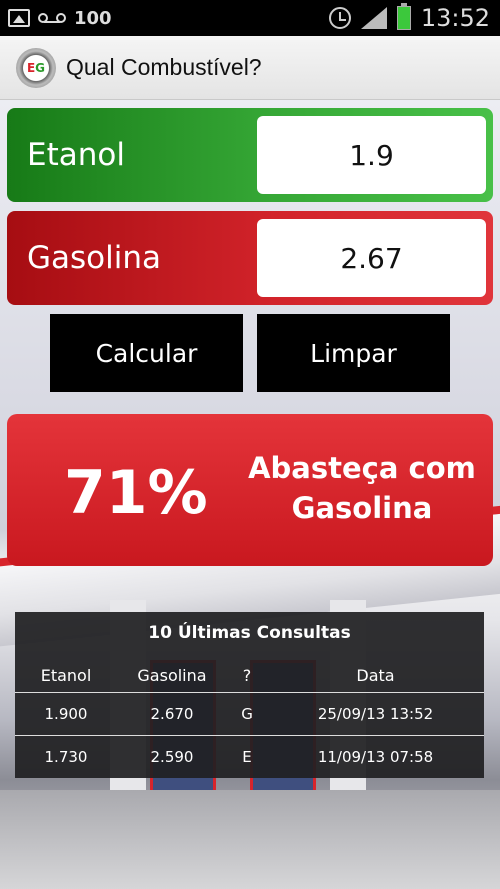 The width and height of the screenshot is (500, 889). What do you see at coordinates (247, 756) in the screenshot?
I see `cell-choice: E` at bounding box center [247, 756].